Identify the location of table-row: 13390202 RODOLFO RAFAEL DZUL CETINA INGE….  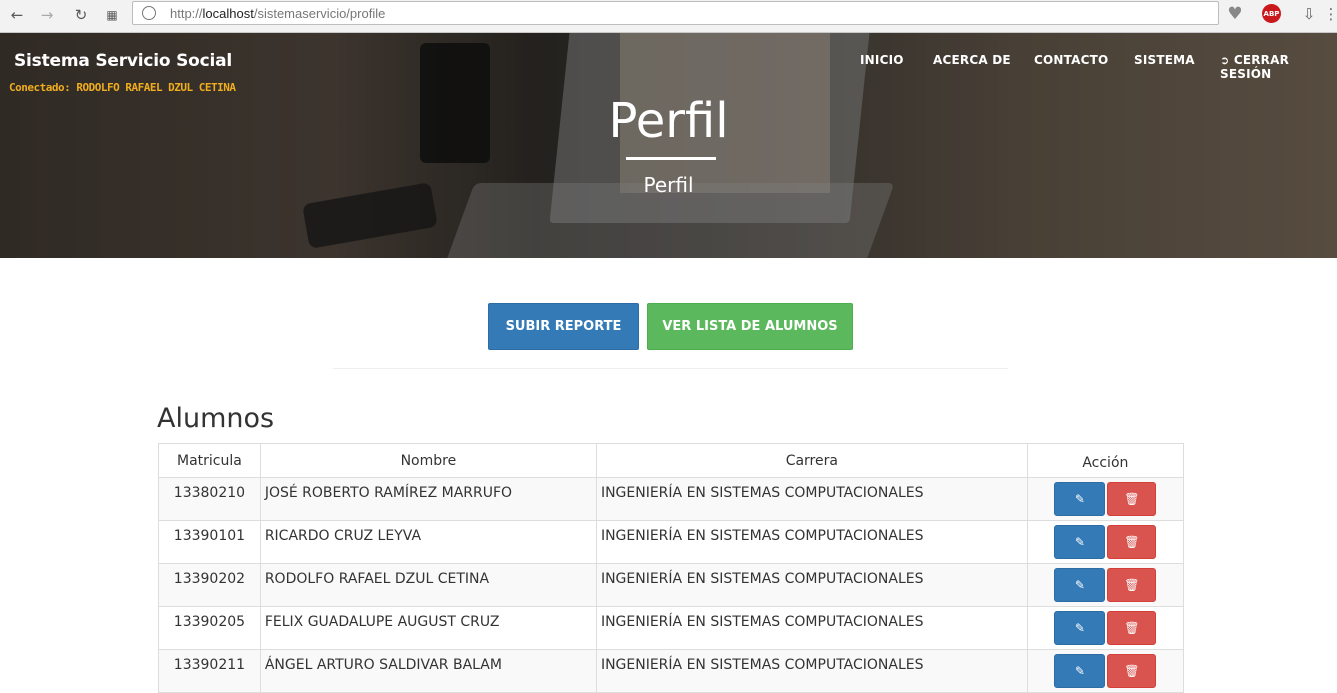
(671, 585).